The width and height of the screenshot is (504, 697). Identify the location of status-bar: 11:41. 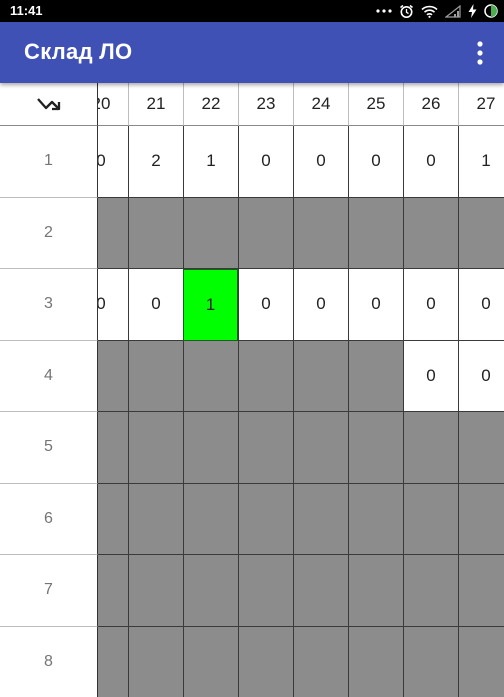
(252, 11).